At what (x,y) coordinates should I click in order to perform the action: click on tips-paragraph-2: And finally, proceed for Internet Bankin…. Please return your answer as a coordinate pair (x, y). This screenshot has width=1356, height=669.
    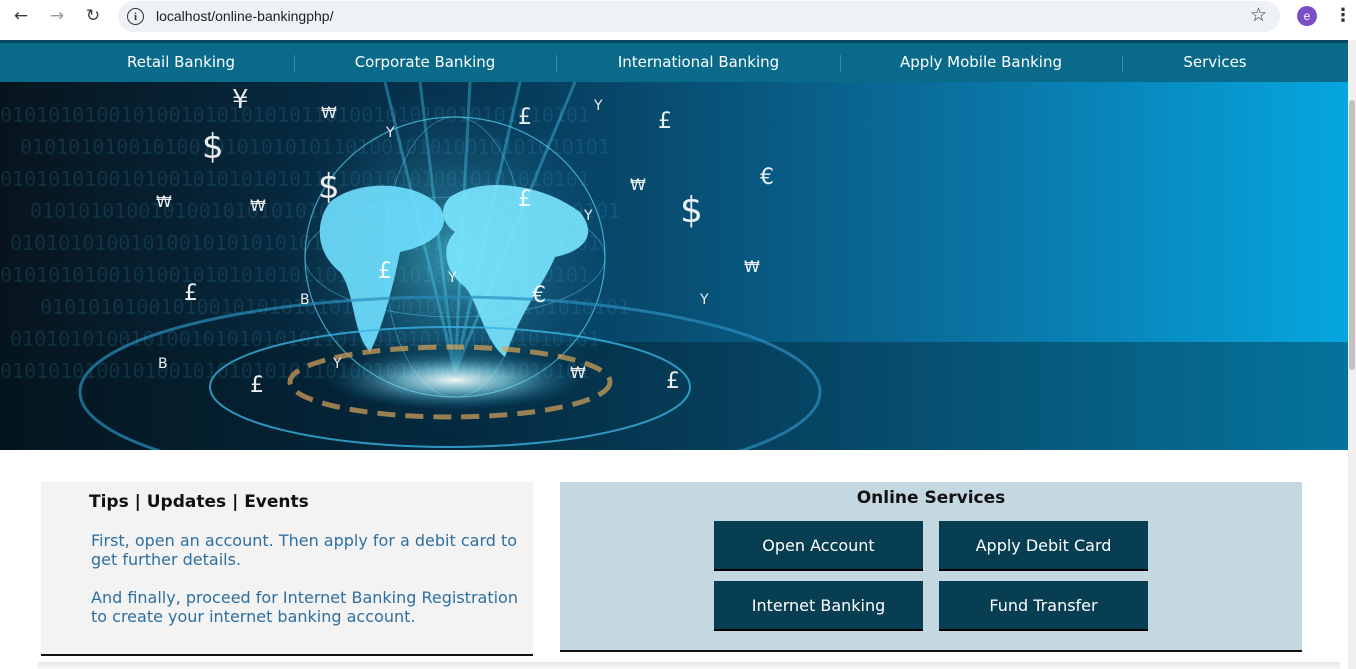
    Looking at the image, I should click on (304, 607).